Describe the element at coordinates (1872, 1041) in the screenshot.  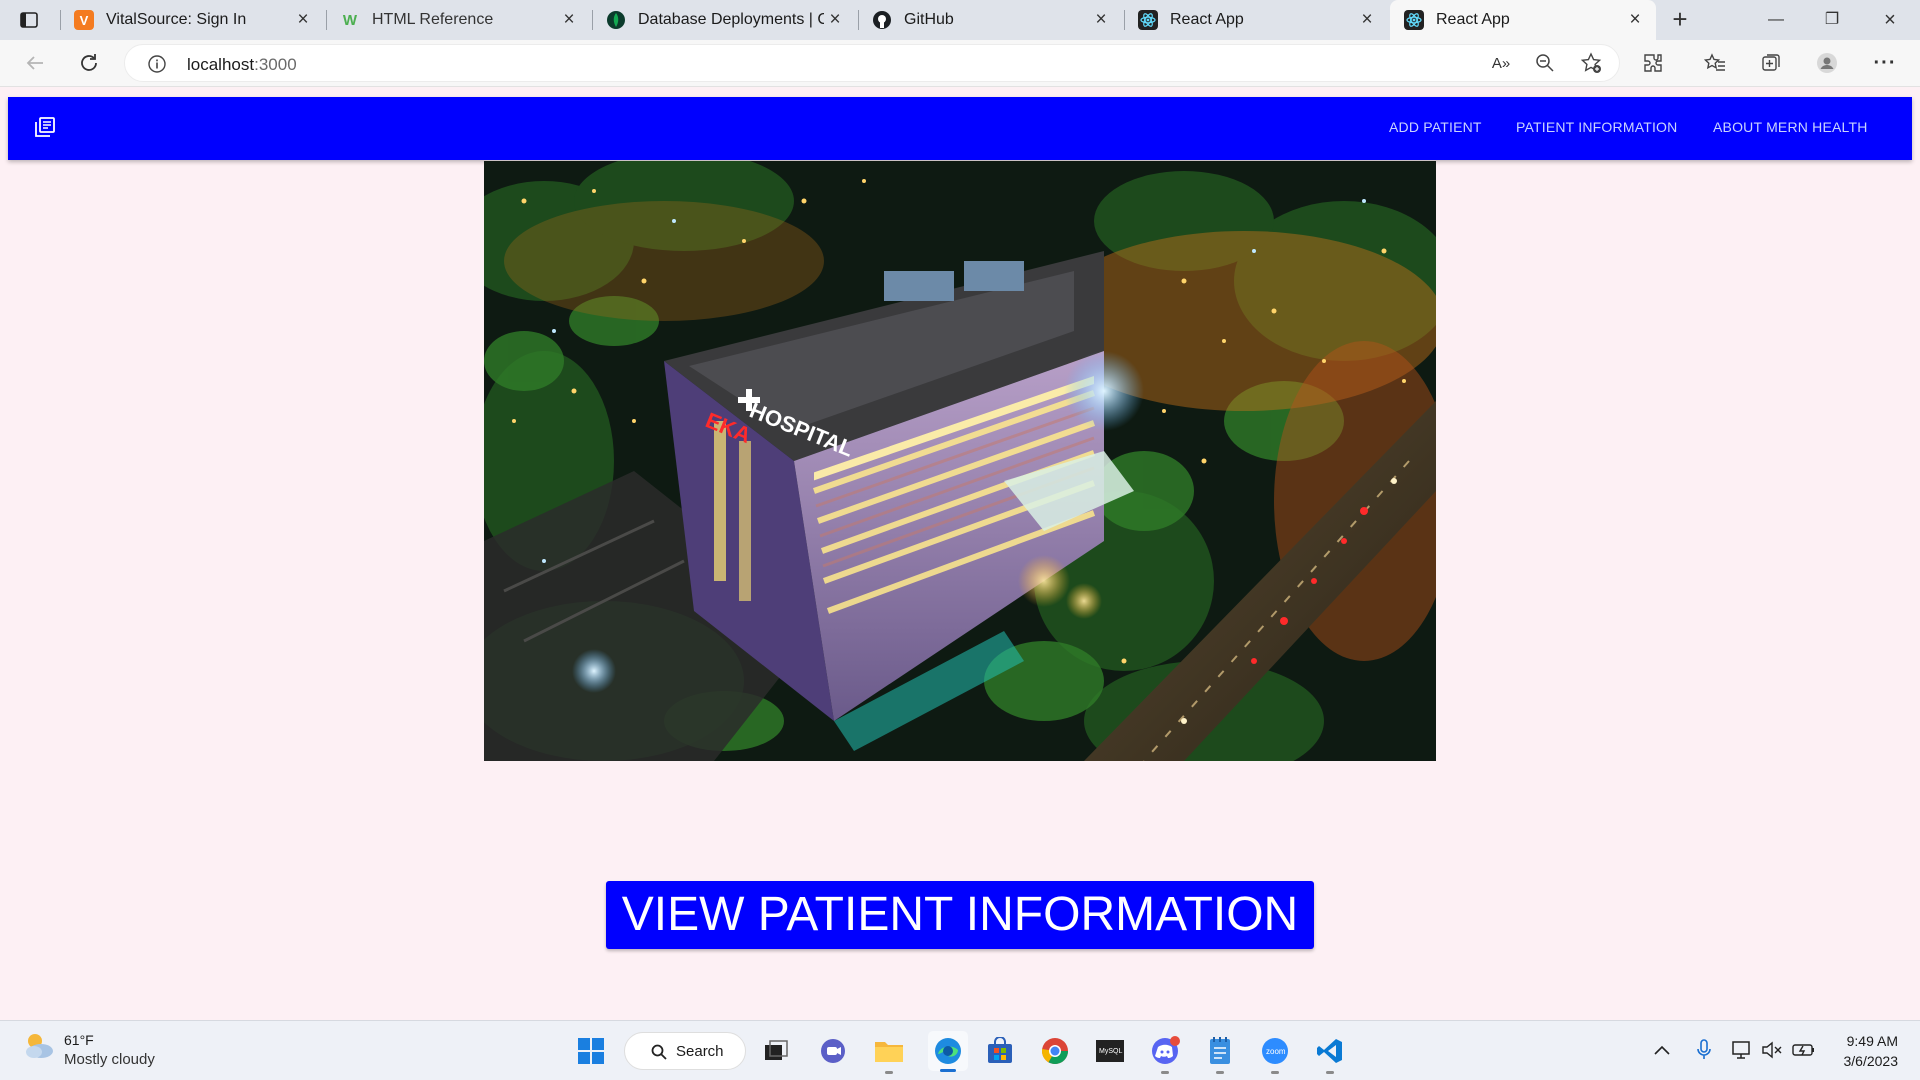
I see `clock-time: 9:49 AM` at that location.